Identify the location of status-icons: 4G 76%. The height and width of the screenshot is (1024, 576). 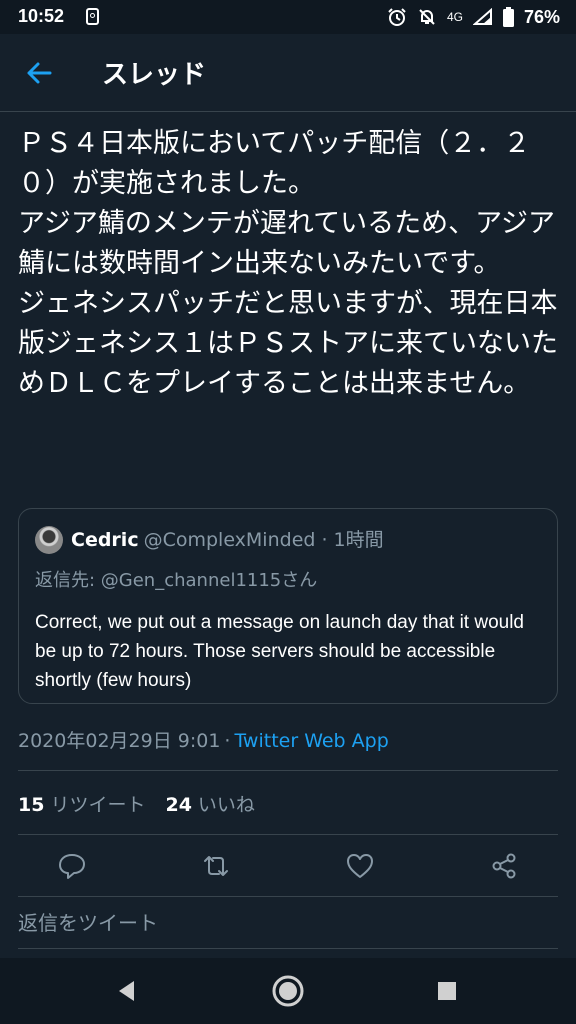
(473, 17).